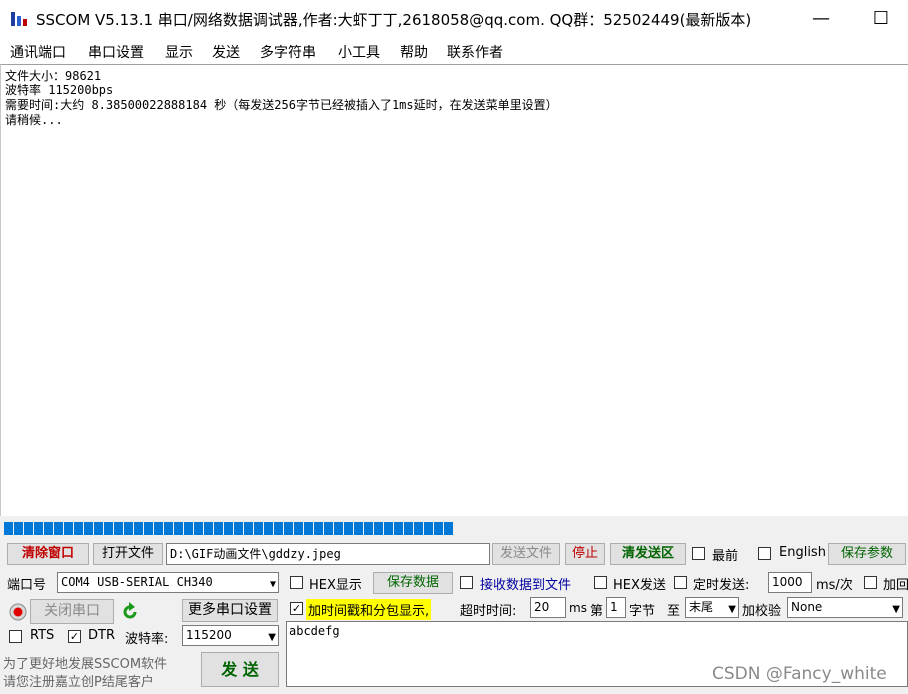  I want to click on recv-to-file-label: 接收数据到文件, so click(526, 585).